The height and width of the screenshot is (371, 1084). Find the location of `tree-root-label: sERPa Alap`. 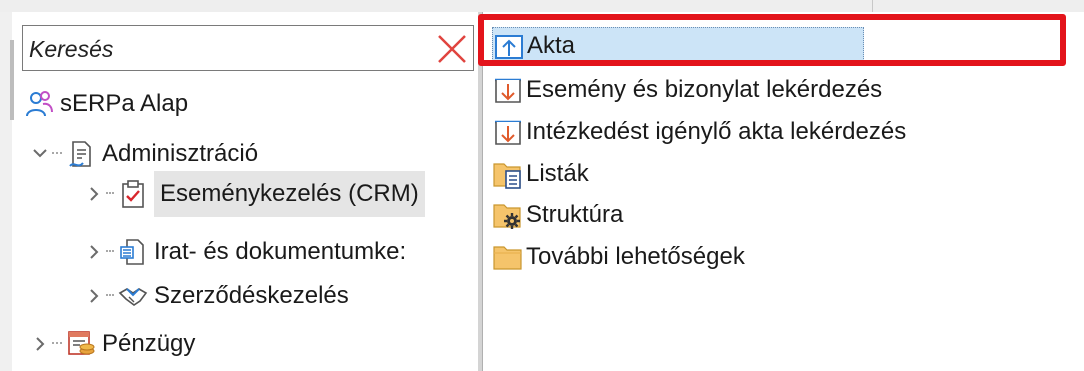

tree-root-label: sERPa Alap is located at coordinates (124, 103).